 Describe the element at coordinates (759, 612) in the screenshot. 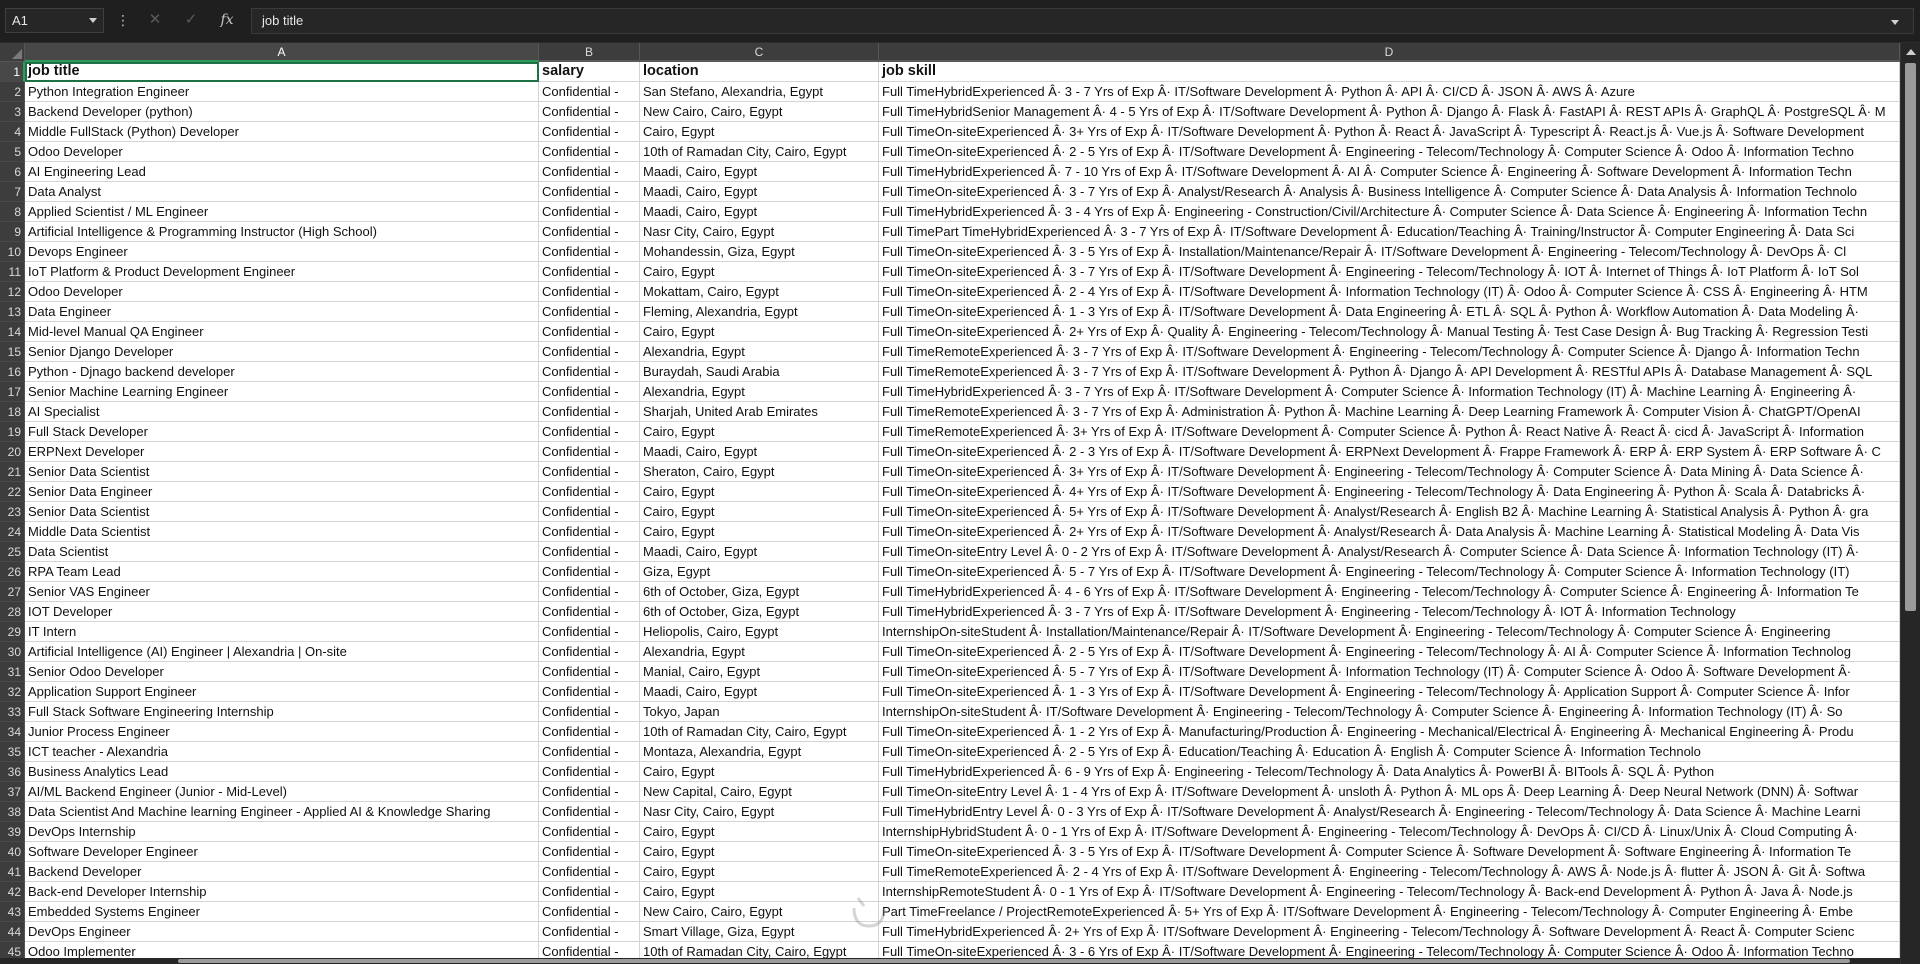

I see `cell-location: 6th of October, Giza, Egypt` at that location.